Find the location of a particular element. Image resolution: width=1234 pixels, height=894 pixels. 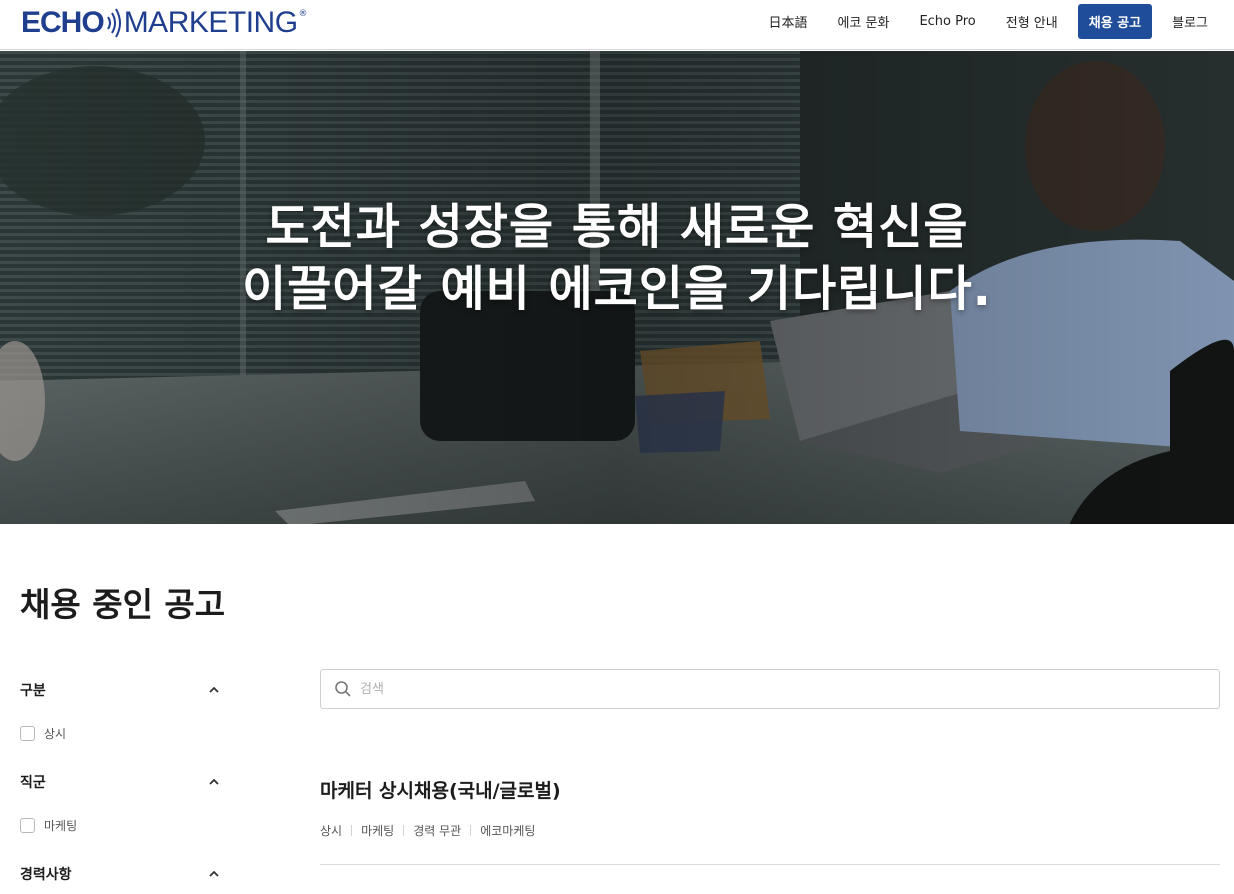

filter-job-group: 직군 마케팅 is located at coordinates (120, 803).